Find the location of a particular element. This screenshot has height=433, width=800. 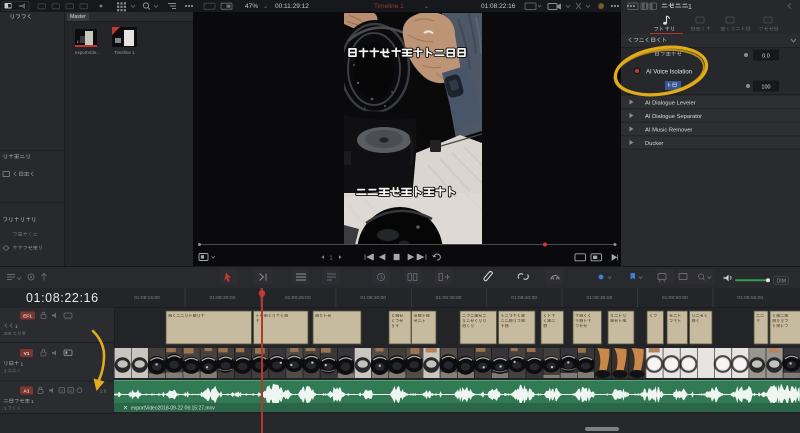

svg-text:exportVideo2018-09-22 06:15:27: exportVideo2018-09-22 06:15:27.mov is located at coordinates (173, 409).